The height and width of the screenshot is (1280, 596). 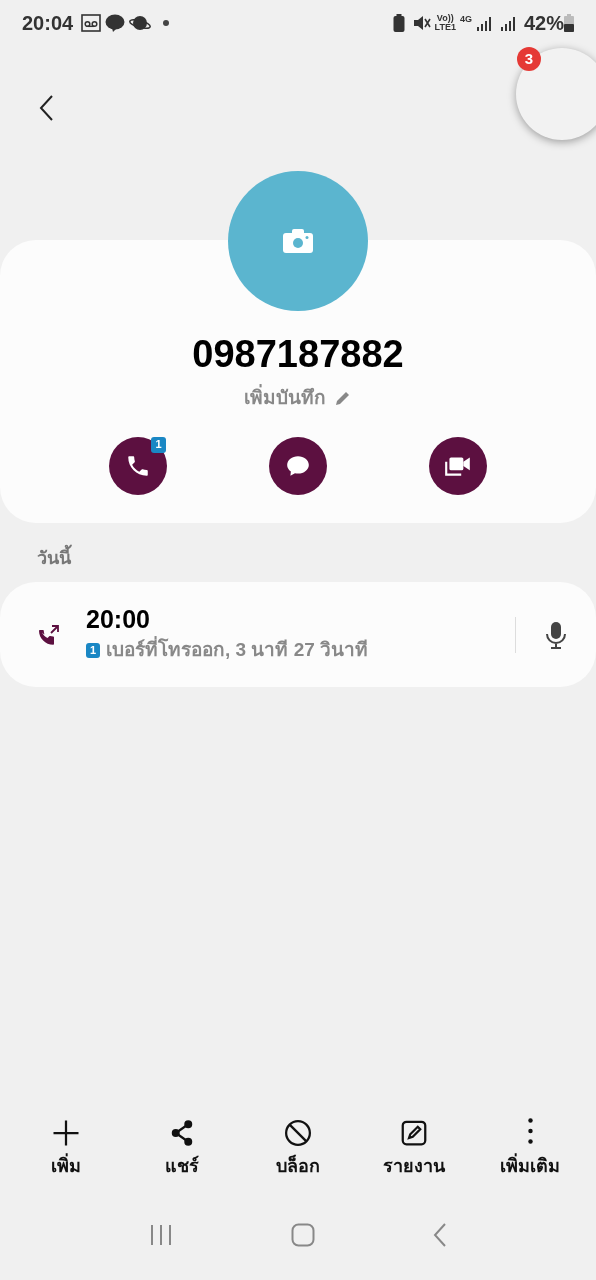 I want to click on call-button: 1, so click(x=138, y=465).